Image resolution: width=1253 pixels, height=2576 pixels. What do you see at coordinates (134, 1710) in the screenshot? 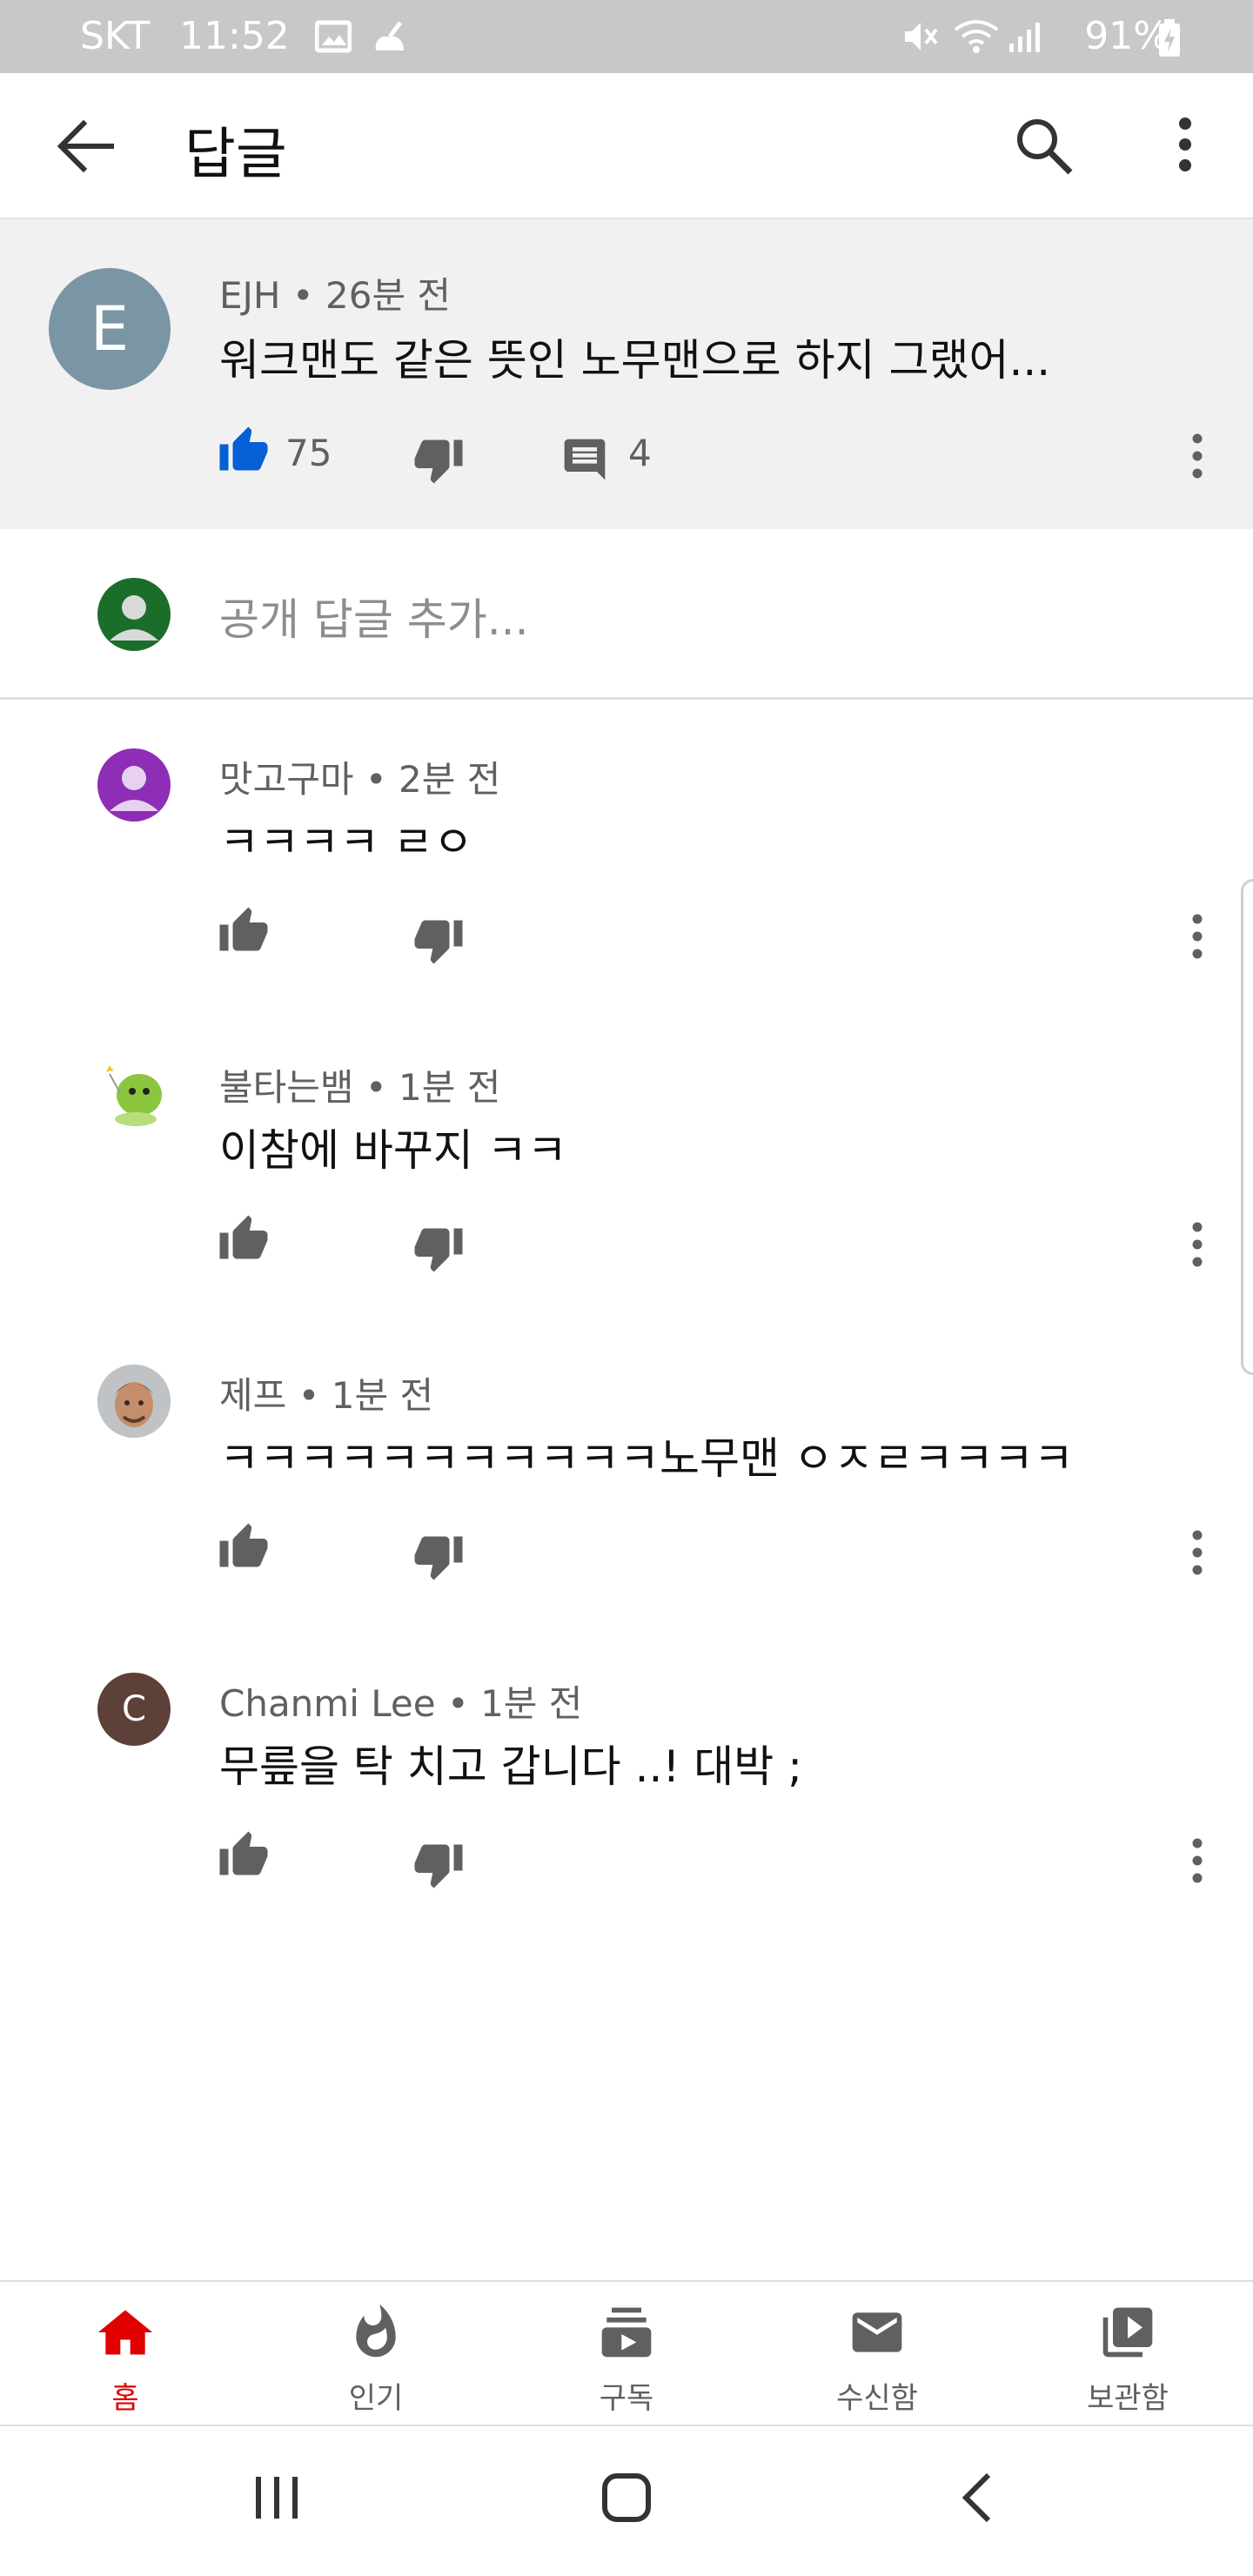
I see `avatar: C` at bounding box center [134, 1710].